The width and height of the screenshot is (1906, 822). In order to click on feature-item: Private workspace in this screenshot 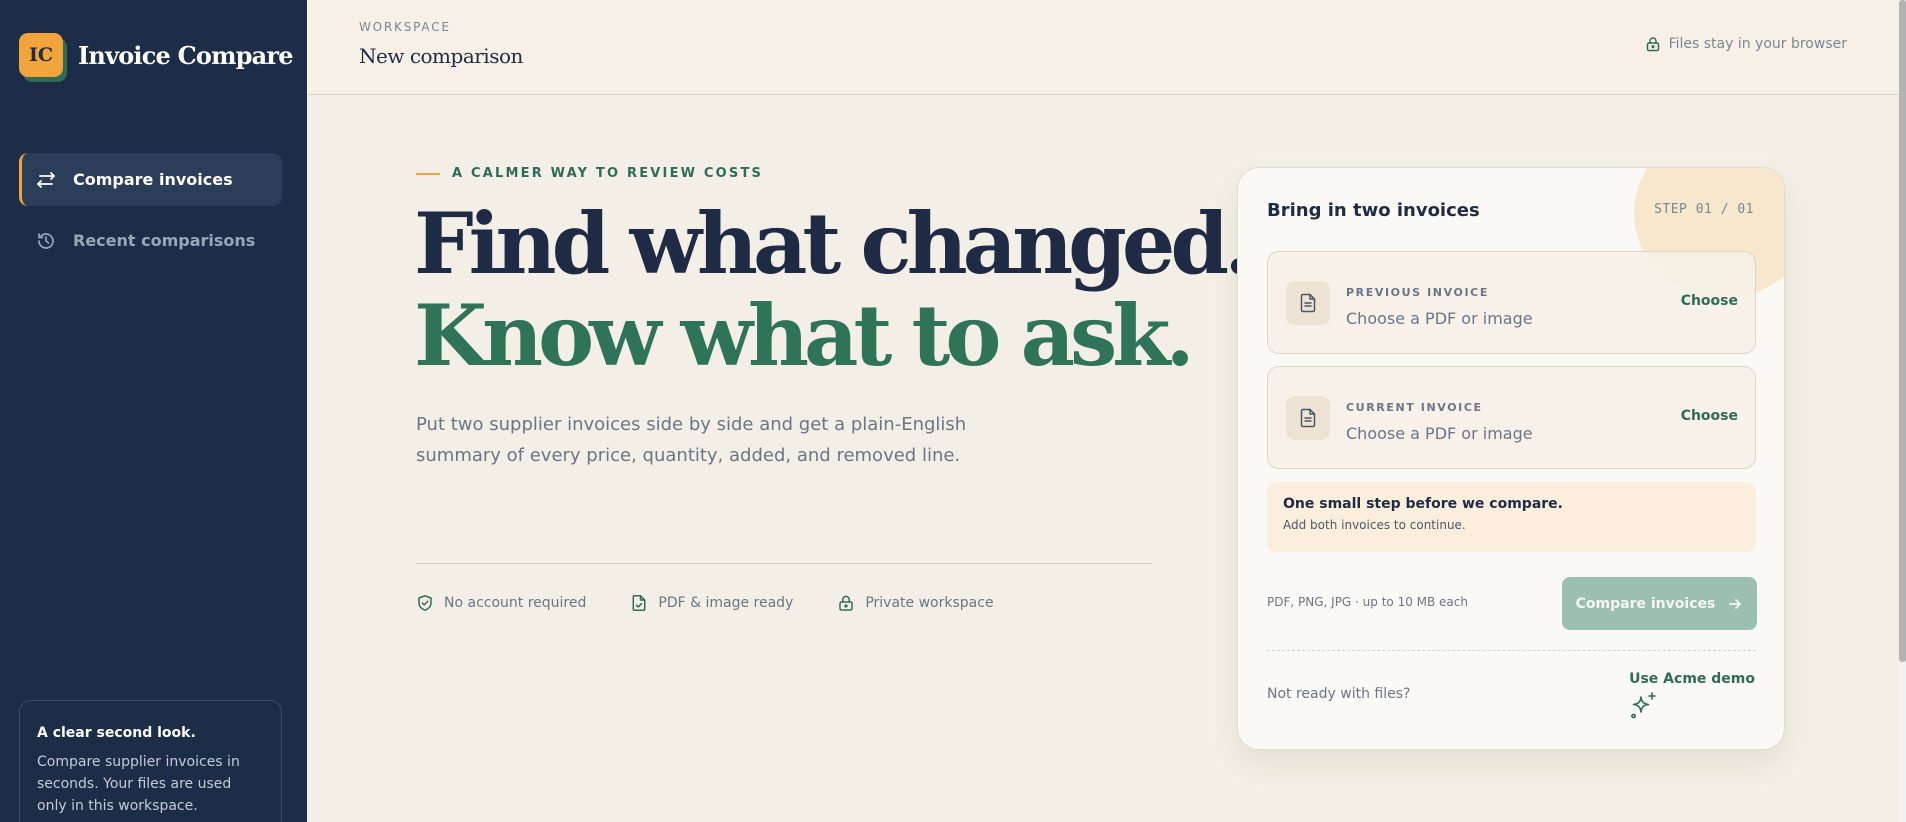, I will do `click(915, 603)`.